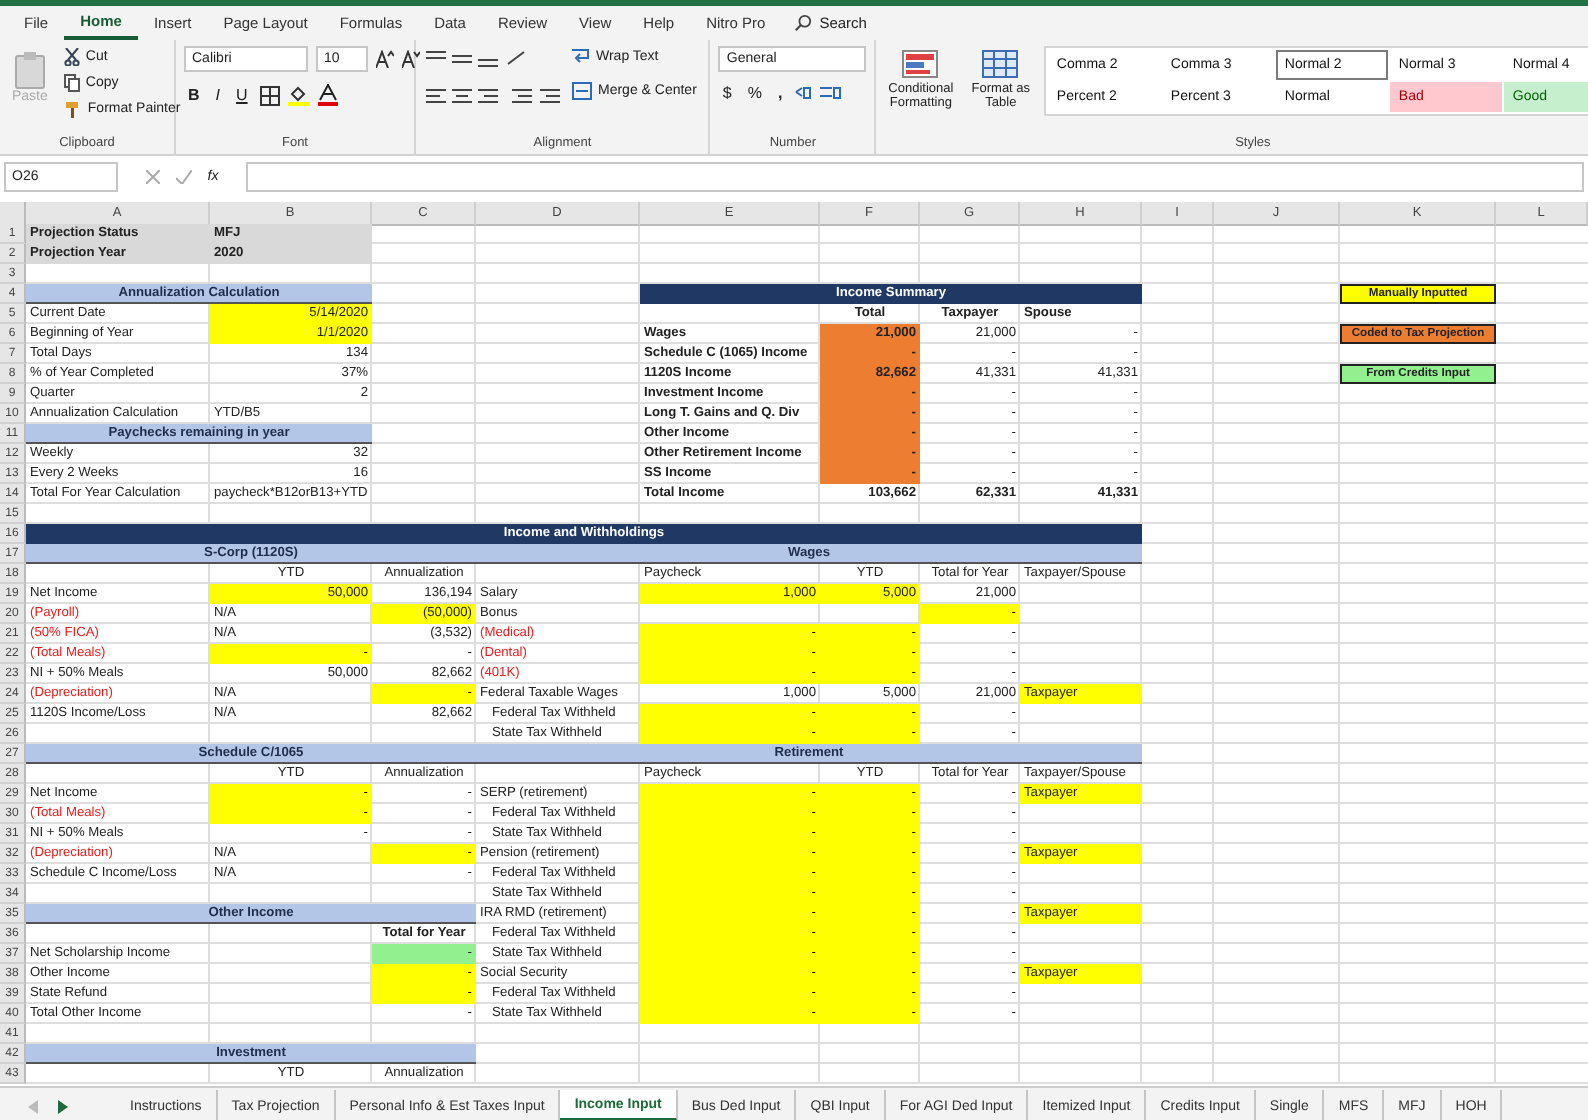 This screenshot has height=1120, width=1588. I want to click on copy-icon, so click(71, 83).